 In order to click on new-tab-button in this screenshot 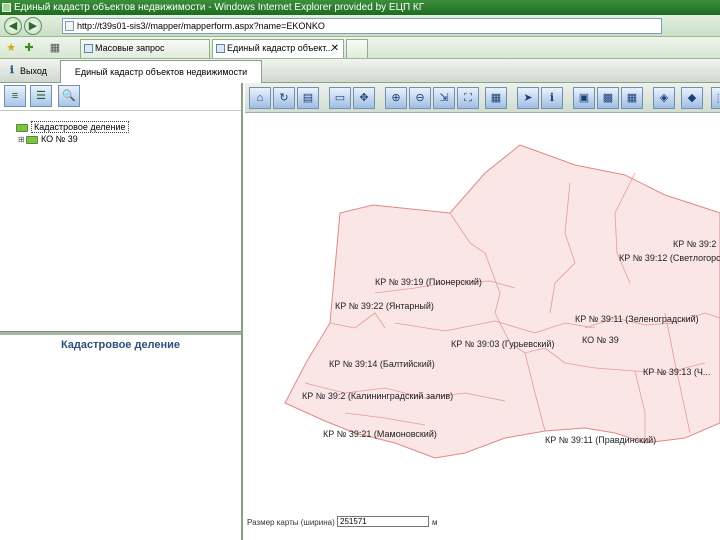, I will do `click(357, 48)`.